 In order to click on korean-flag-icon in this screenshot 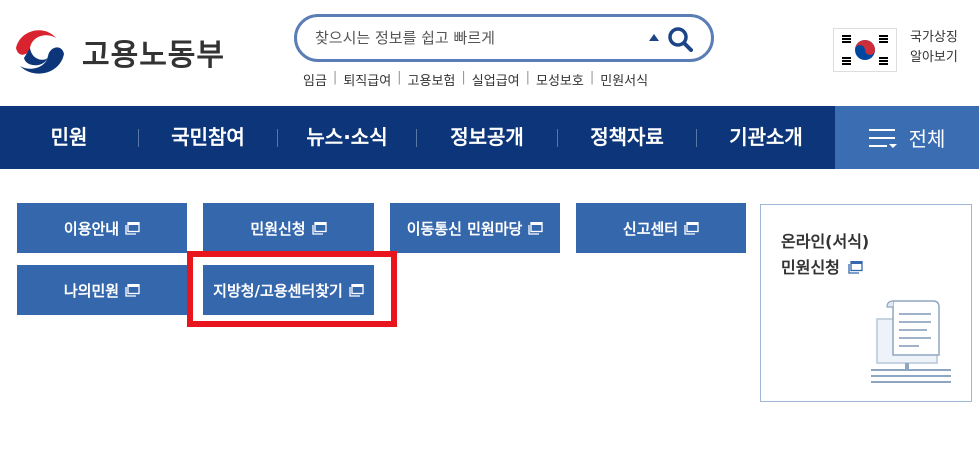, I will do `click(865, 50)`.